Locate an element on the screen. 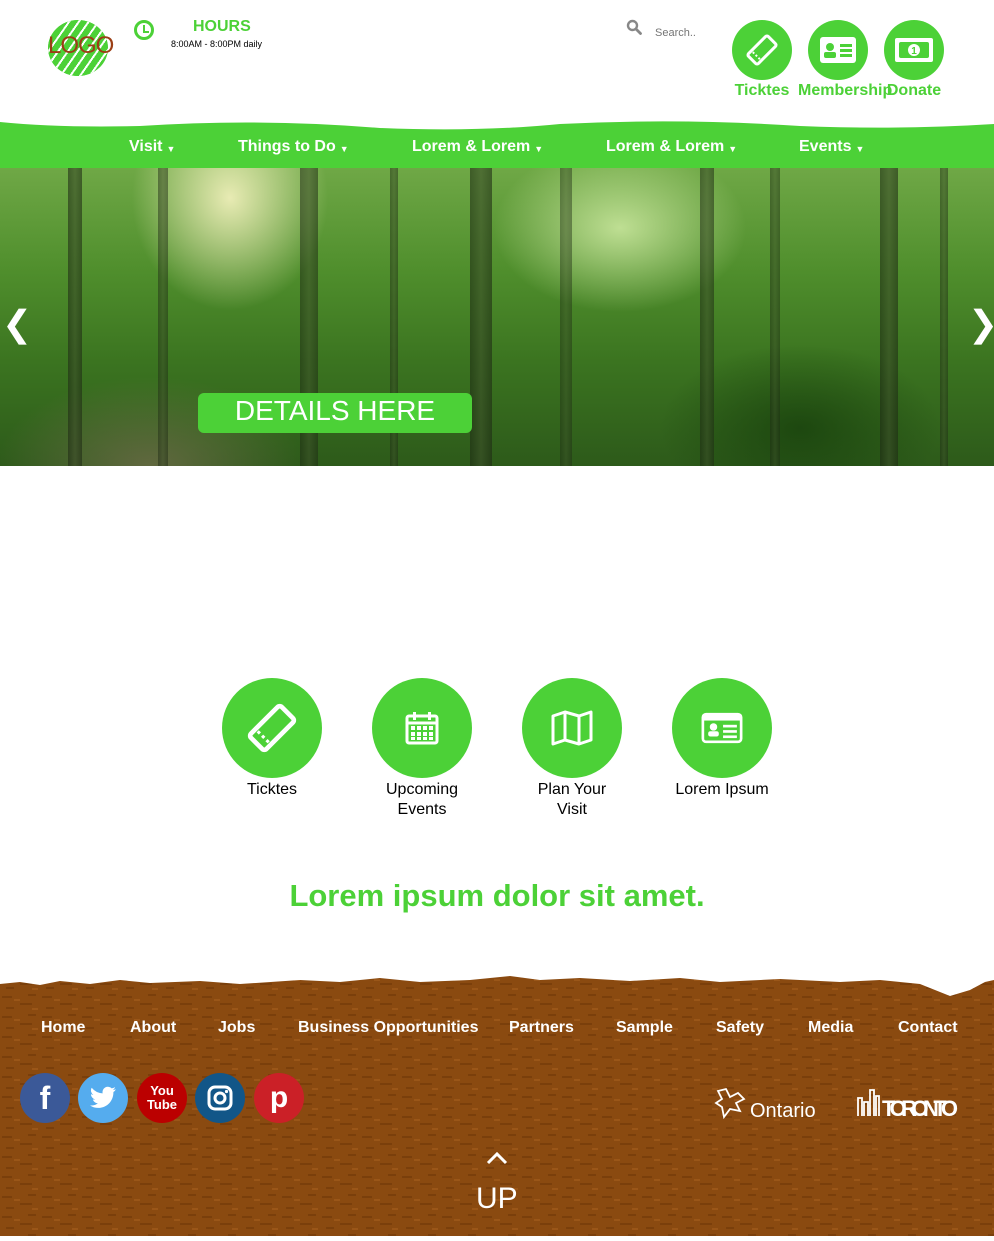 The height and width of the screenshot is (1241, 994). money-icon: 1 is located at coordinates (914, 50).